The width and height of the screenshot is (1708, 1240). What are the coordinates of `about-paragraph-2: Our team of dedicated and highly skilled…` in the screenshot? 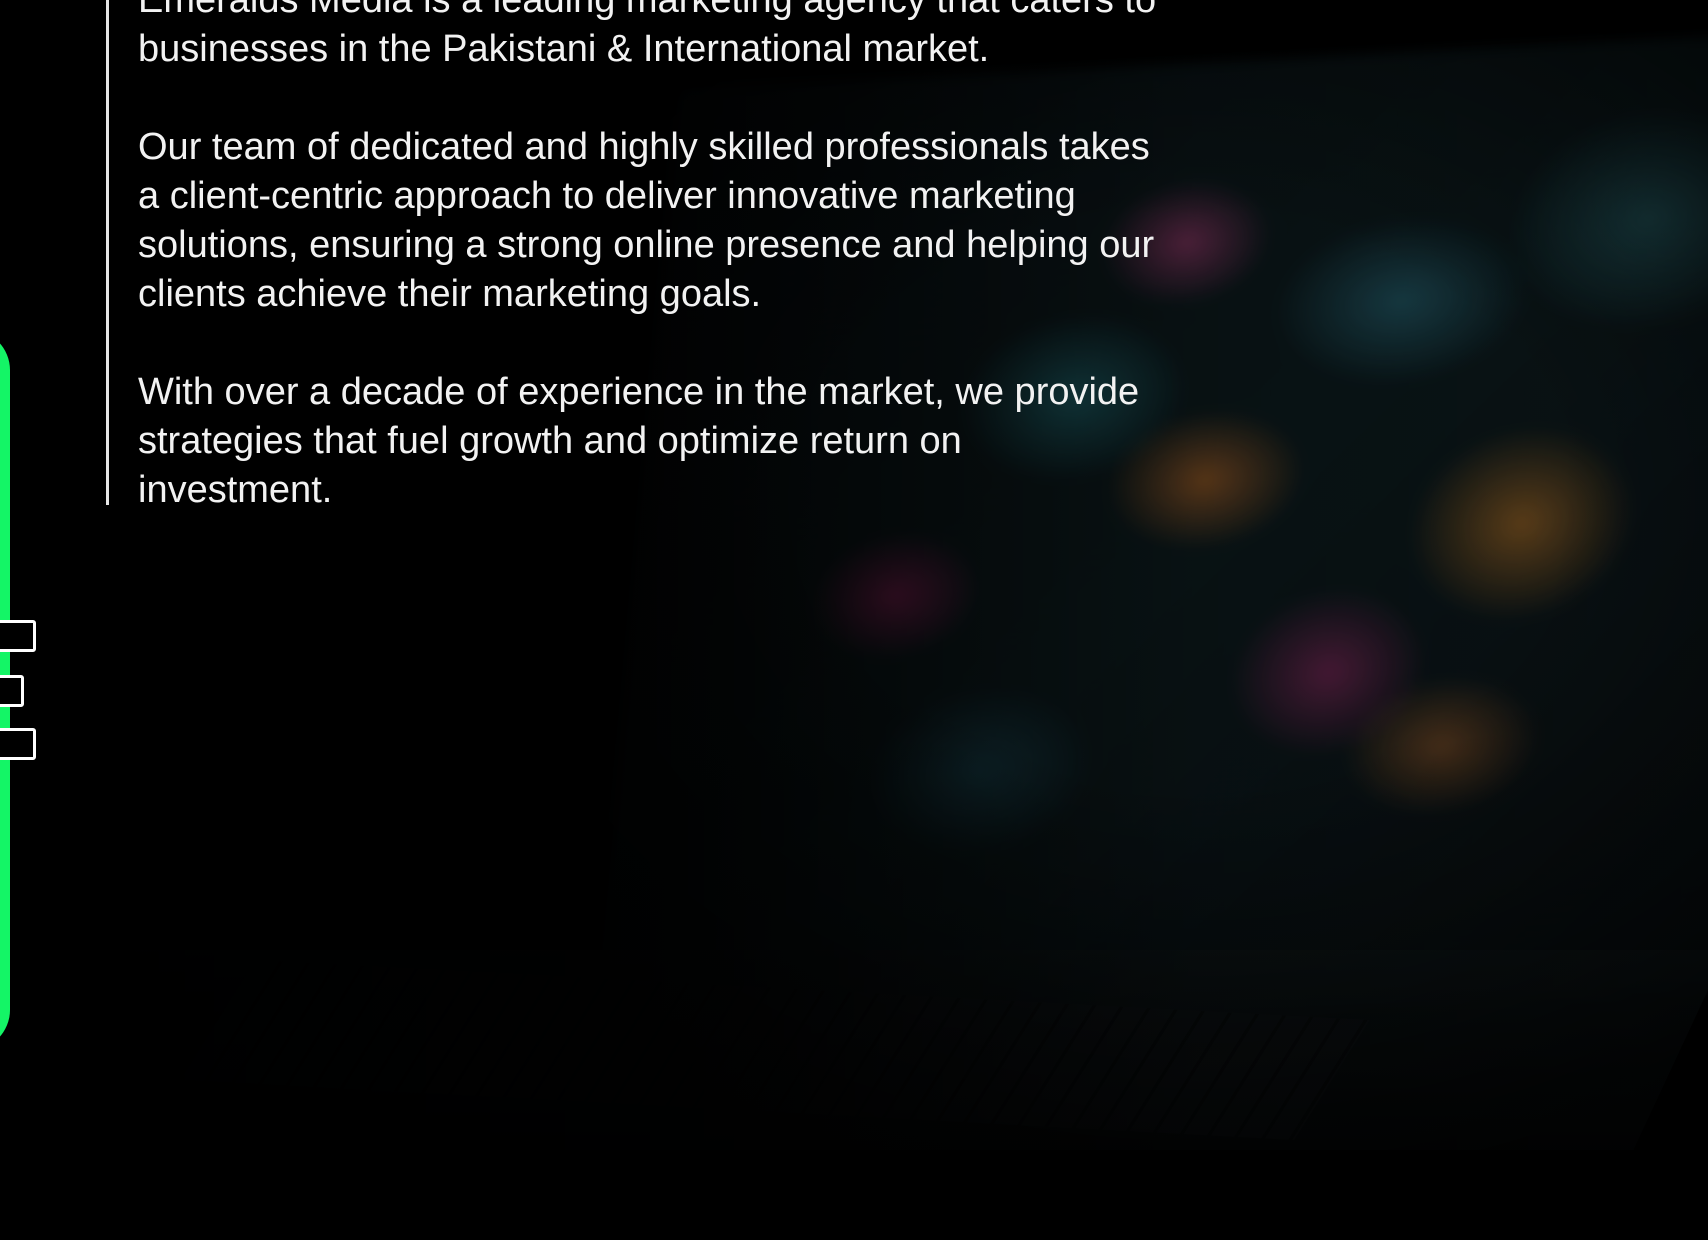 It's located at (646, 220).